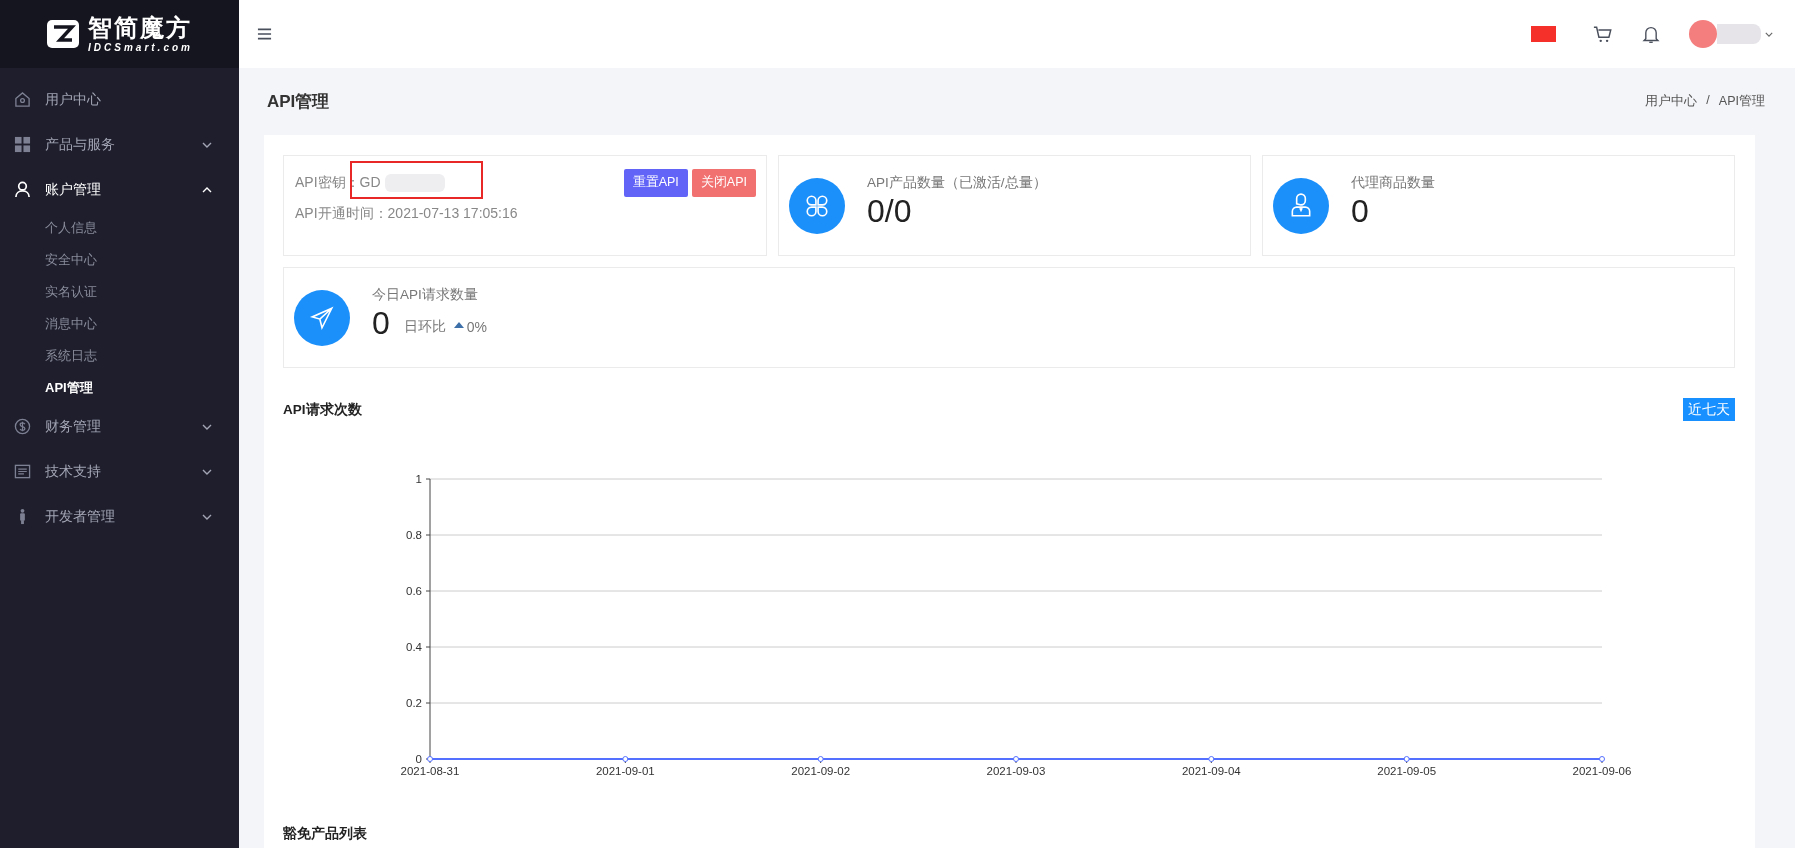 This screenshot has width=1795, height=848. I want to click on section-title: 豁免产品列表, so click(325, 834).